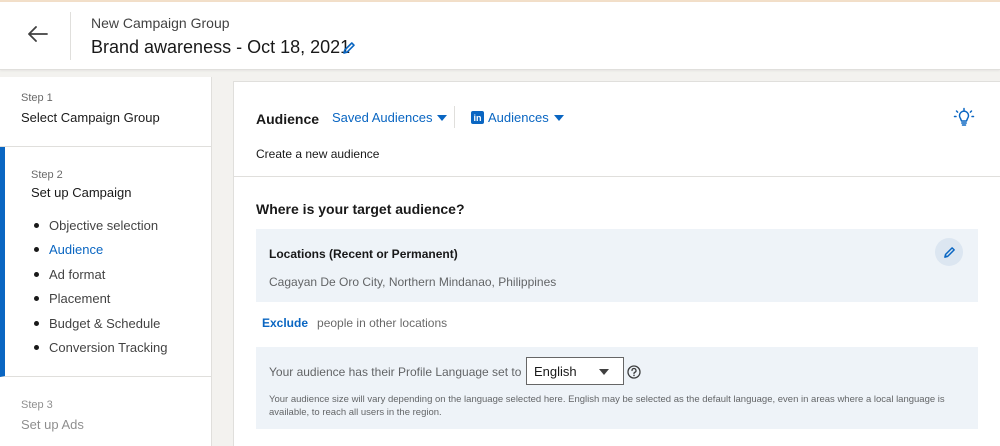 The height and width of the screenshot is (446, 1000). Describe the element at coordinates (105, 323) in the screenshot. I see `substep-label: Budget & Schedule` at that location.